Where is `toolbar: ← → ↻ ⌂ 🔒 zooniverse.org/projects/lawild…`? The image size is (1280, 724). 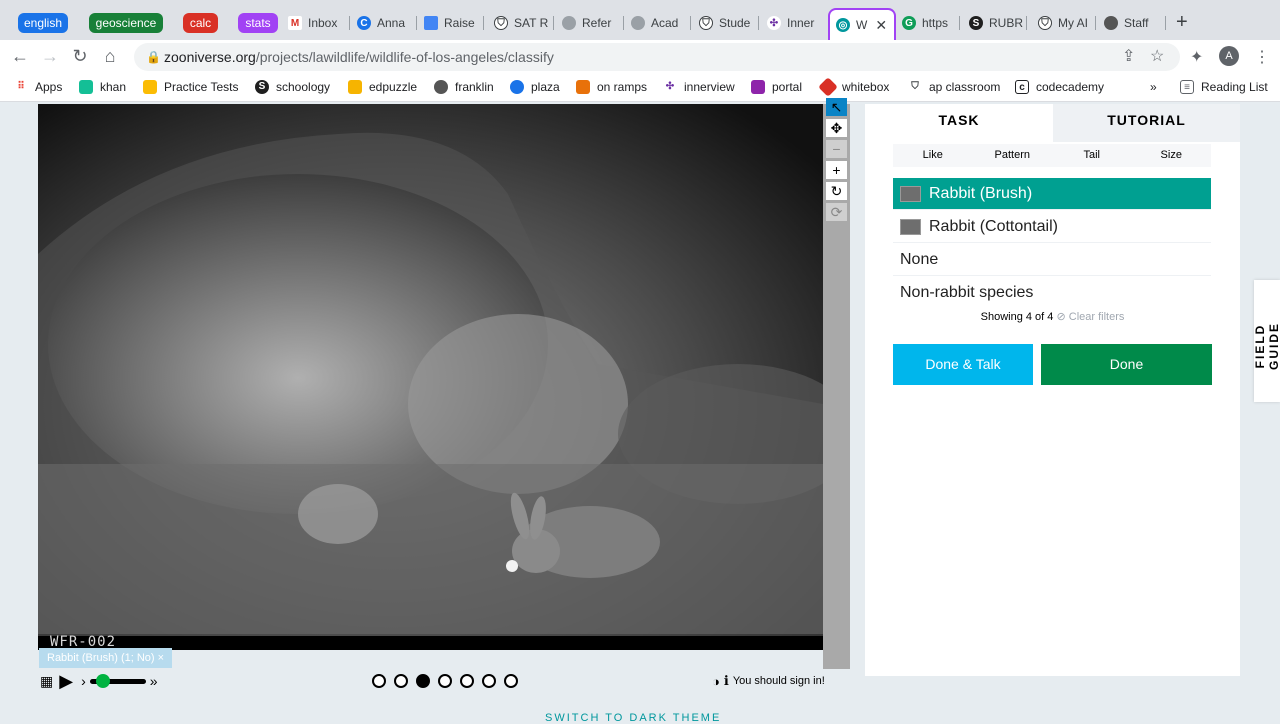 toolbar: ← → ↻ ⌂ 🔒 zooniverse.org/projects/lawild… is located at coordinates (640, 57).